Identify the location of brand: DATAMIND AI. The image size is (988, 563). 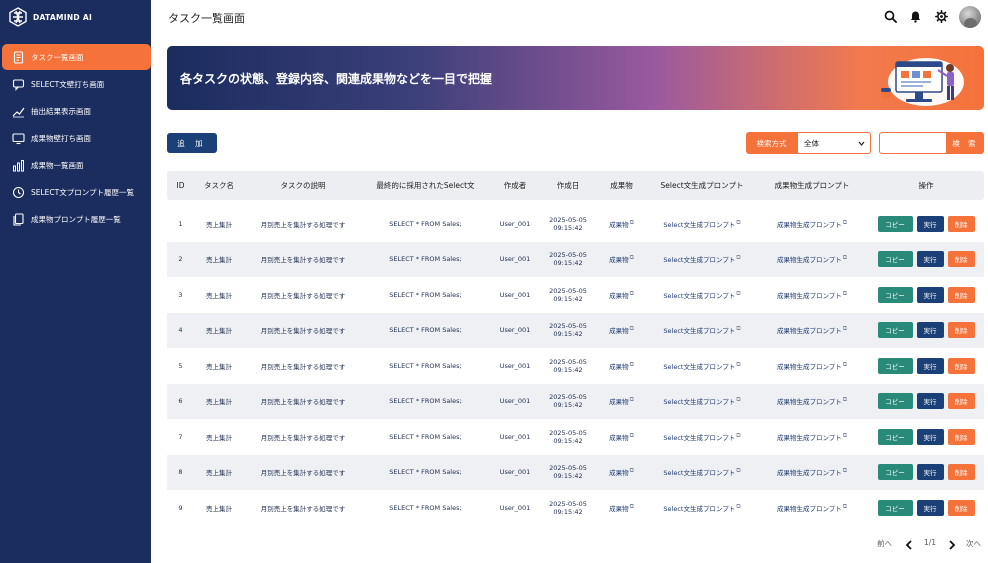
(75, 17).